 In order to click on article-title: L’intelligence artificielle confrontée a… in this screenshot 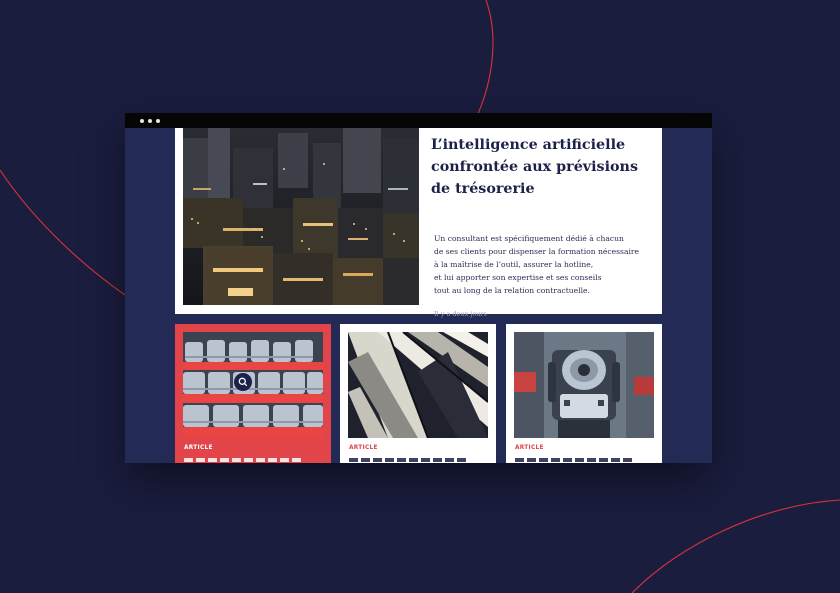, I will do `click(541, 167)`.